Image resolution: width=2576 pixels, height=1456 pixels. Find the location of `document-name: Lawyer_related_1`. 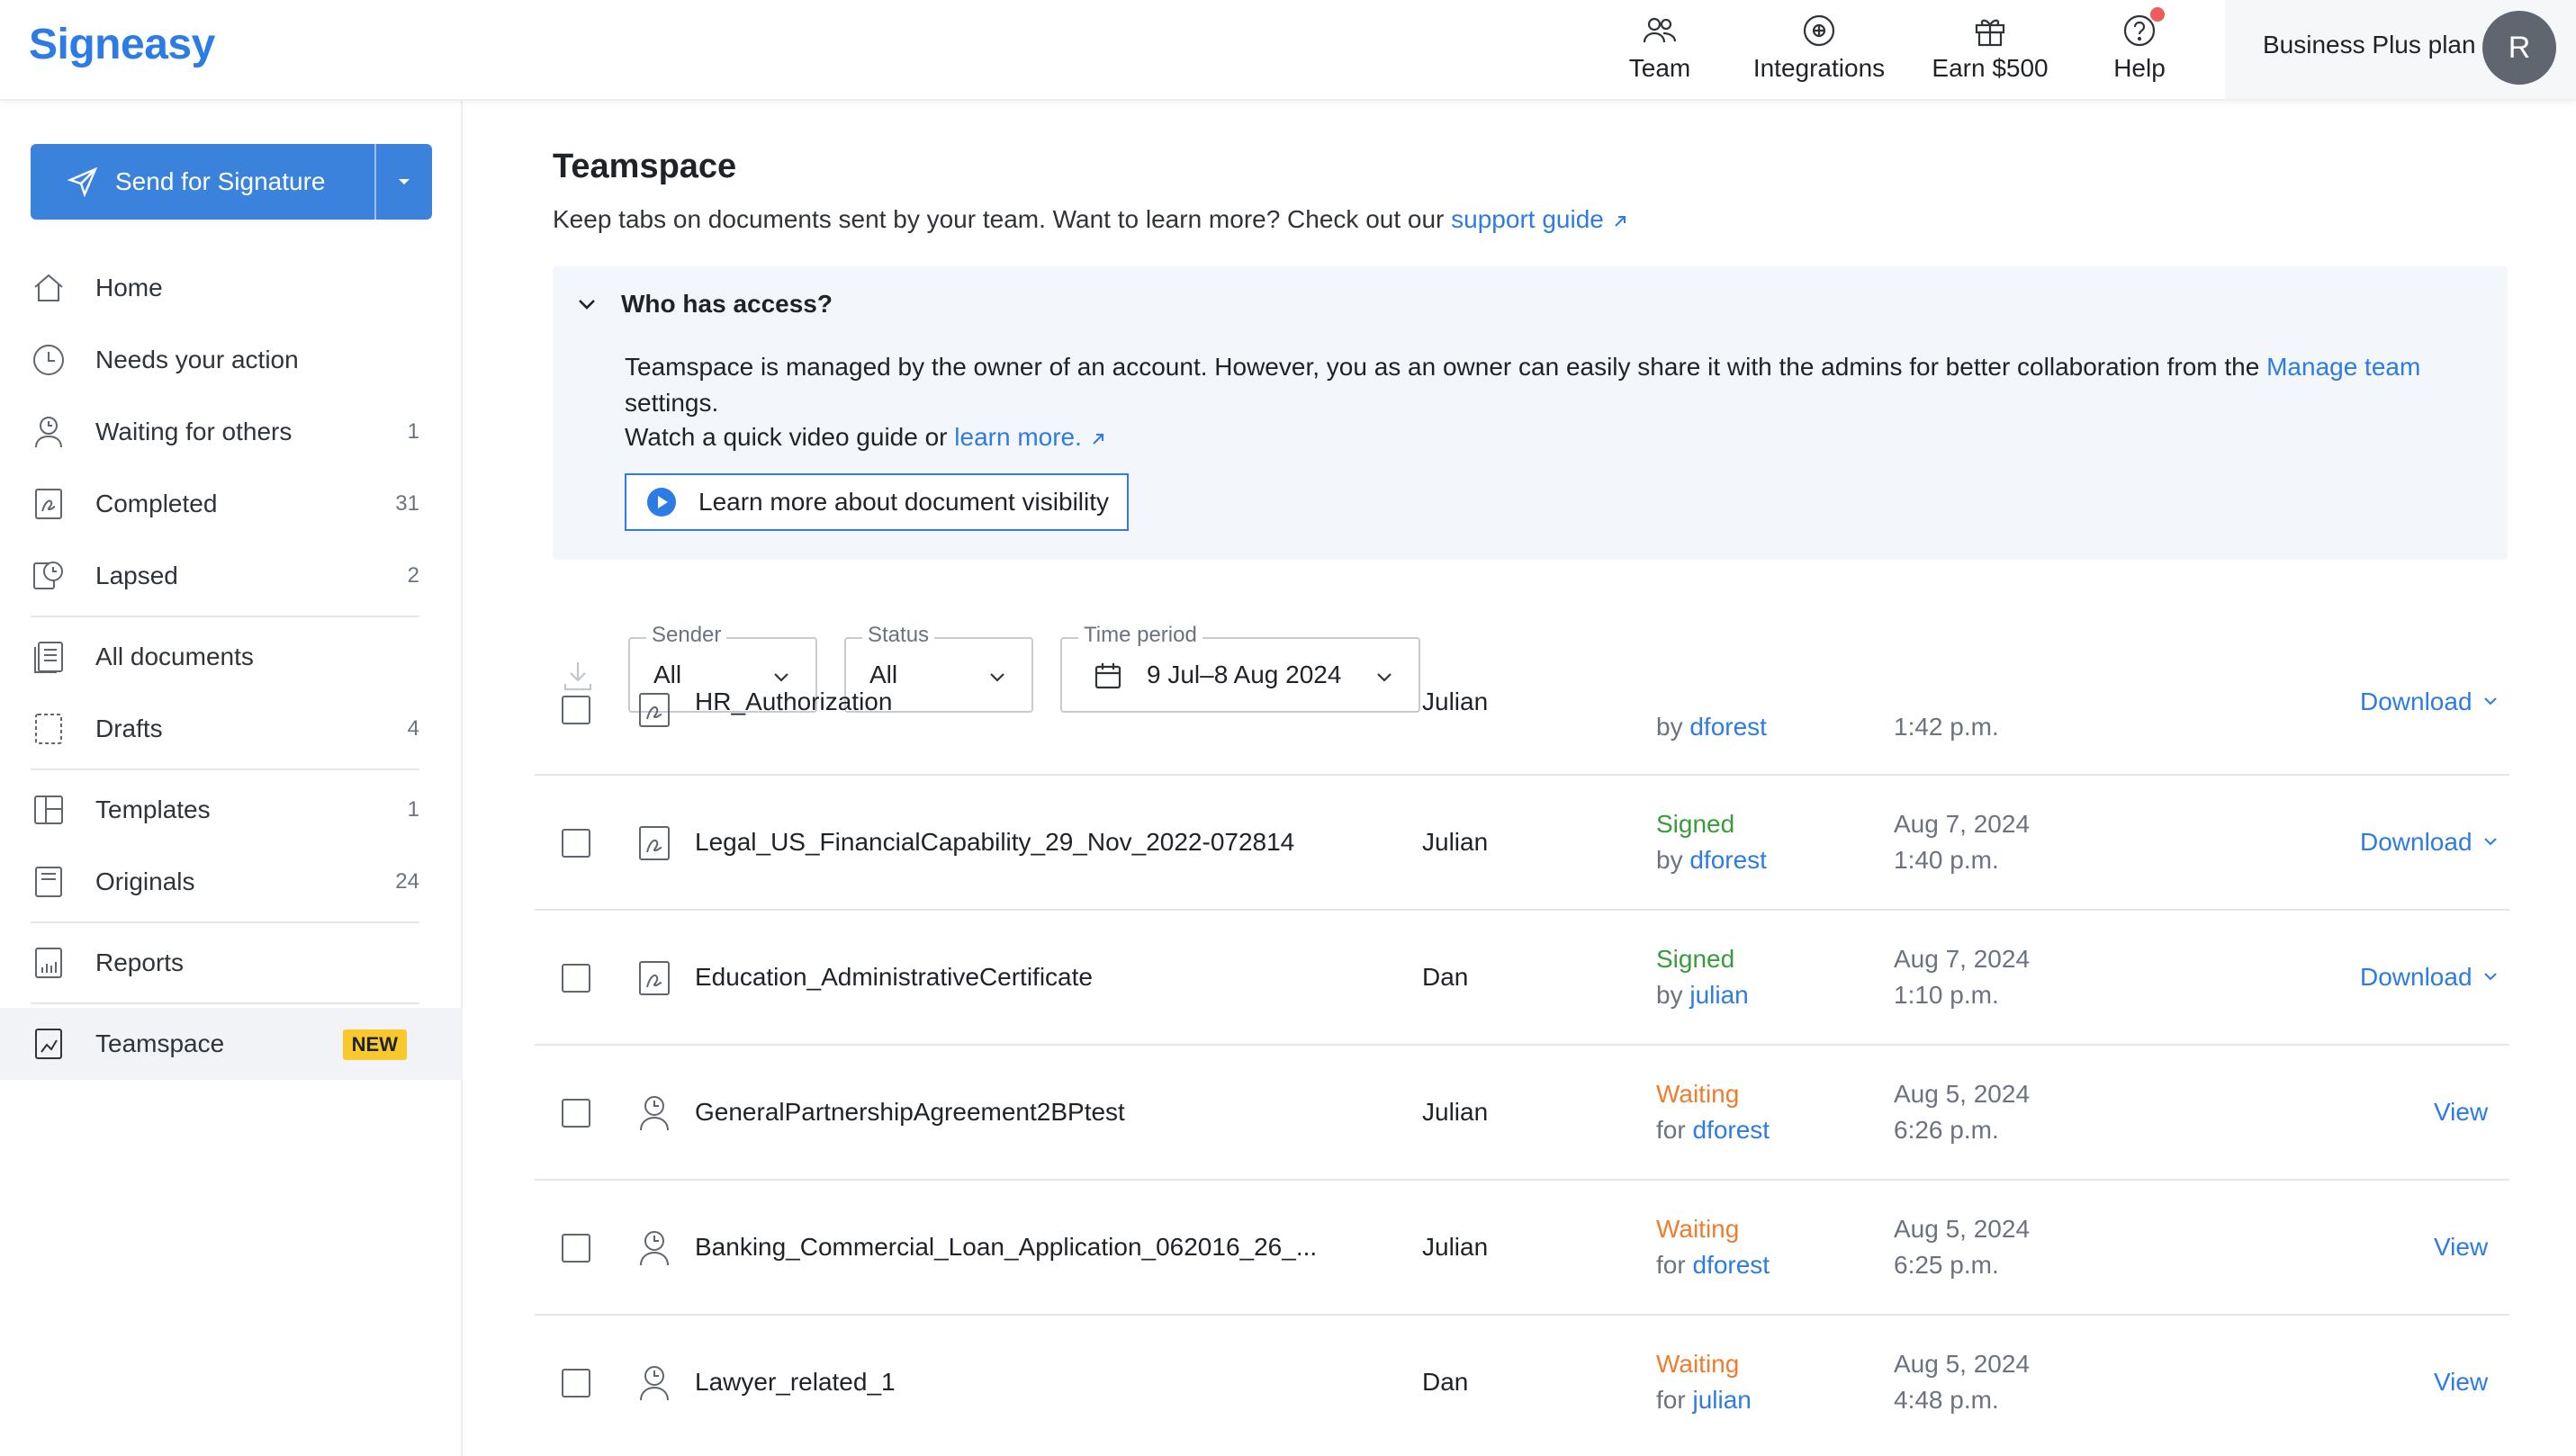

document-name: Lawyer_related_1 is located at coordinates (795, 1382).